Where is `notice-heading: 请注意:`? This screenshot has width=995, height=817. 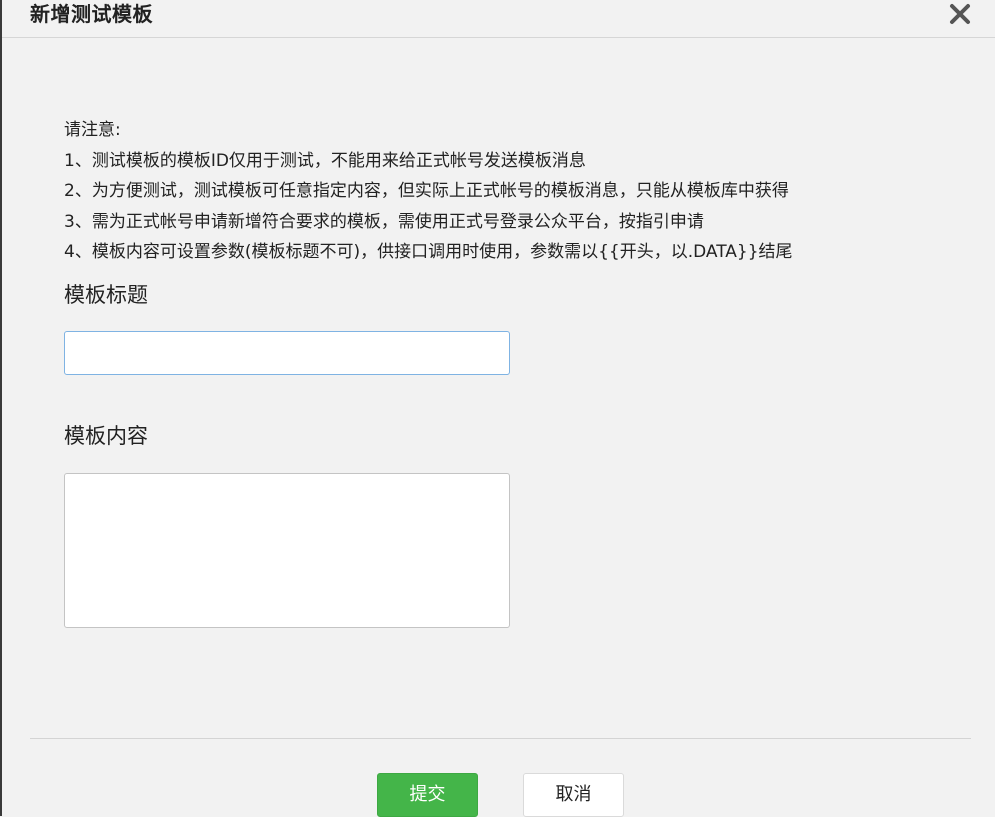 notice-heading: 请注意: is located at coordinates (92, 130).